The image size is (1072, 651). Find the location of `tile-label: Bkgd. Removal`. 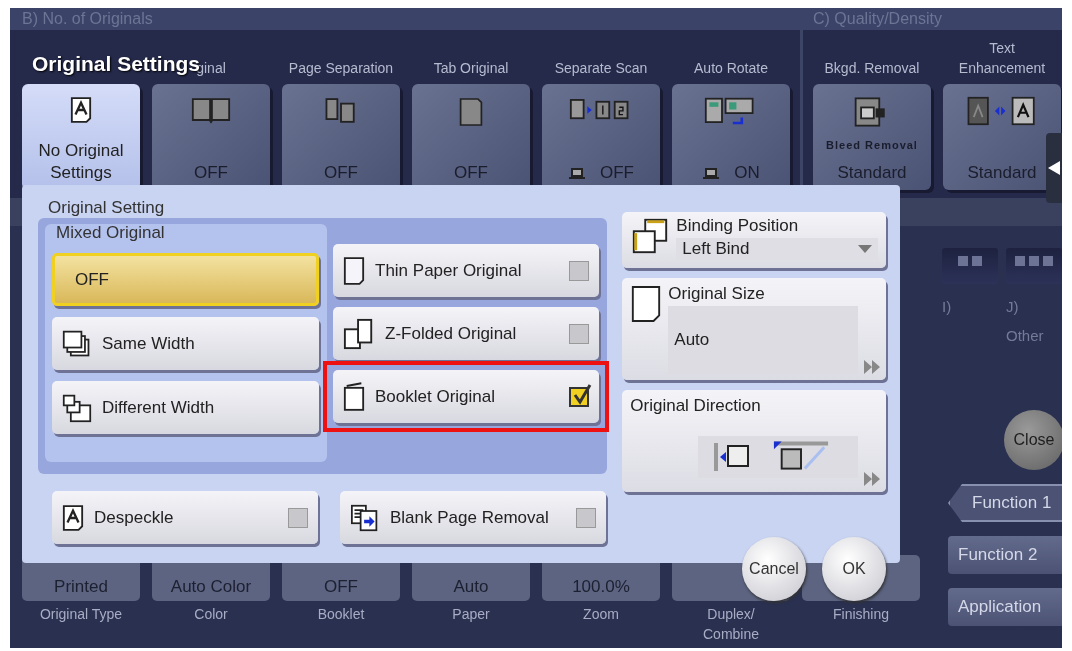

tile-label: Bkgd. Removal is located at coordinates (872, 68).